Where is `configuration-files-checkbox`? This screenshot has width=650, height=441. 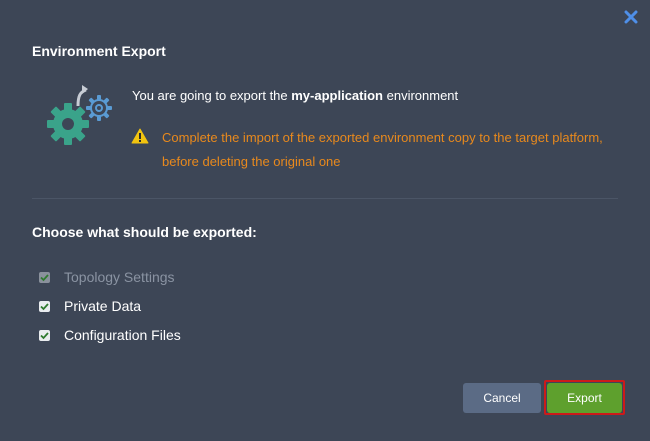
configuration-files-checkbox is located at coordinates (44, 335).